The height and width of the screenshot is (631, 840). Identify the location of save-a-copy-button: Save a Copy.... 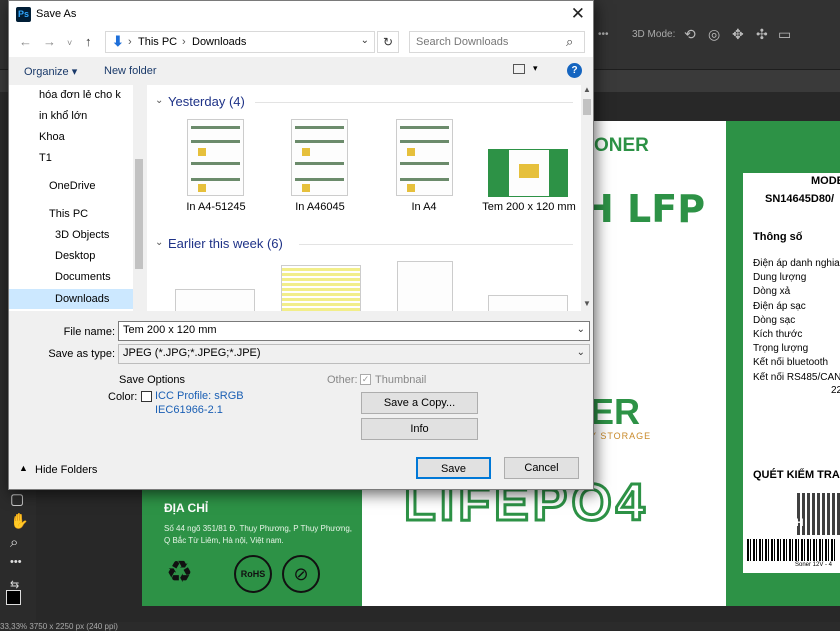
(419, 403).